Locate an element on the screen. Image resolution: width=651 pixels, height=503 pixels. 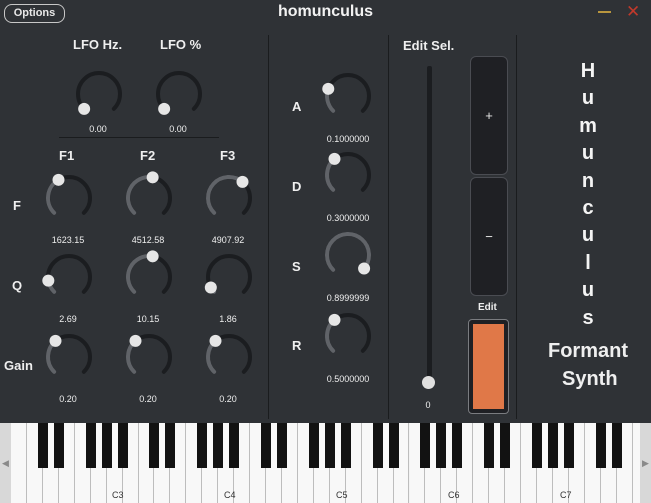
f1-frequency-knob is located at coordinates (69, 198).